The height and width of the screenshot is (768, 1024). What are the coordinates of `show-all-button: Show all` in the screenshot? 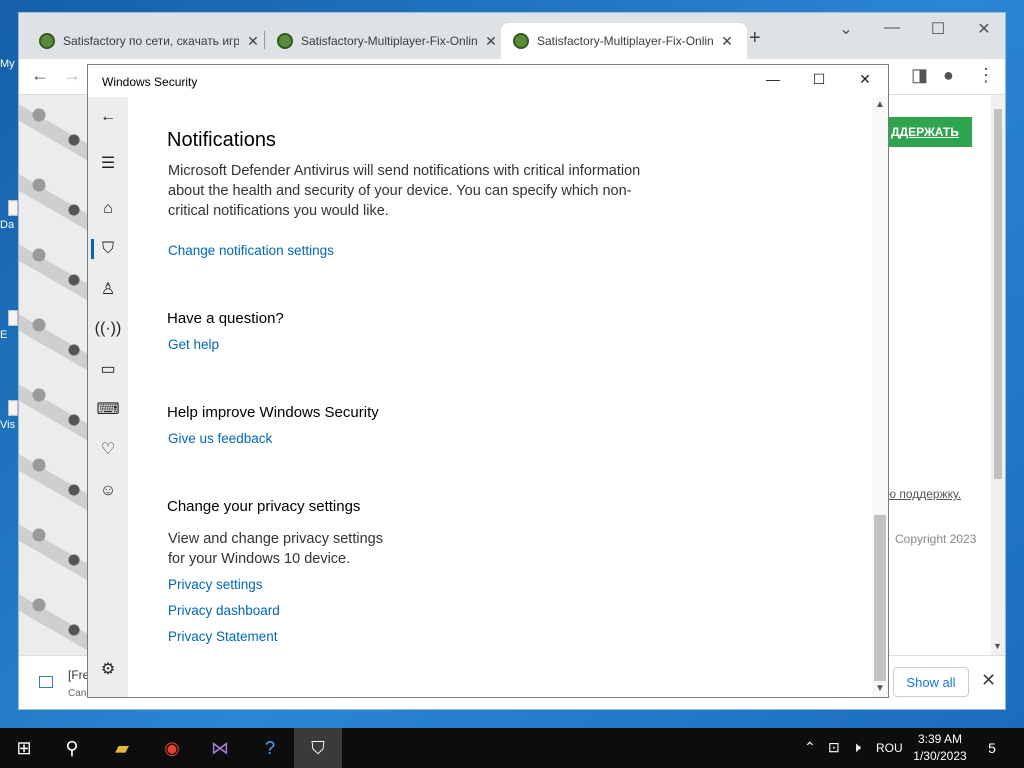 It's located at (931, 682).